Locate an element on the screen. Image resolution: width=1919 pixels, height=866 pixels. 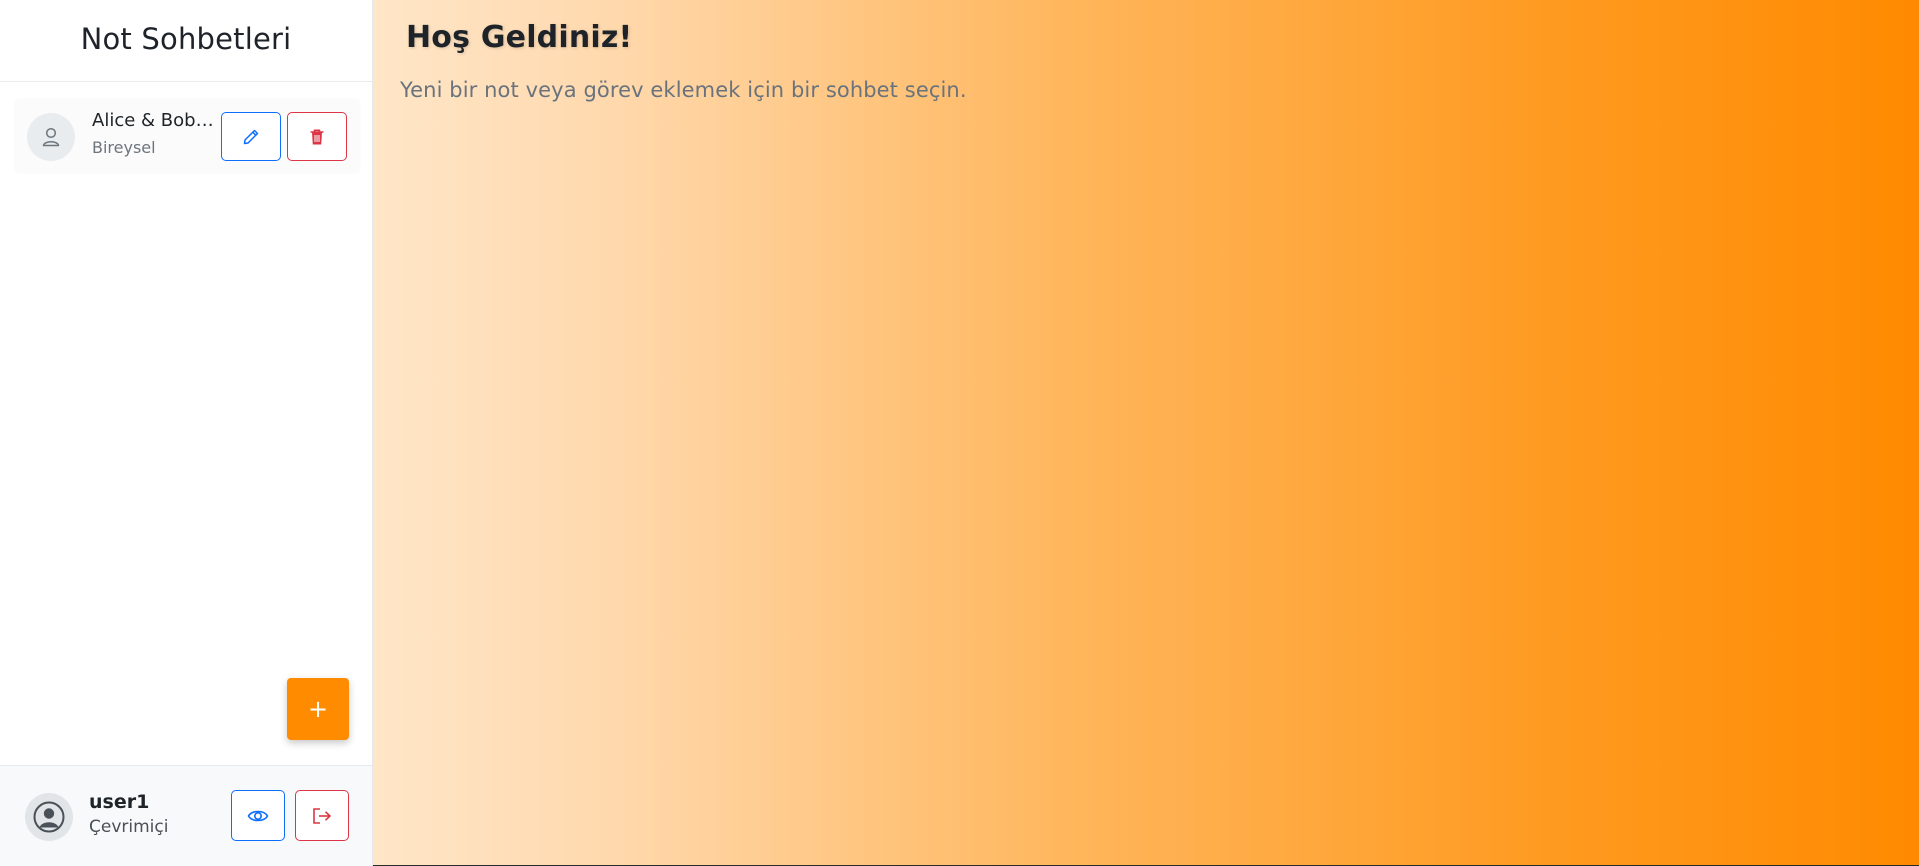
chat-list-item: Alice & Bob ... Bireysel is located at coordinates (187, 136).